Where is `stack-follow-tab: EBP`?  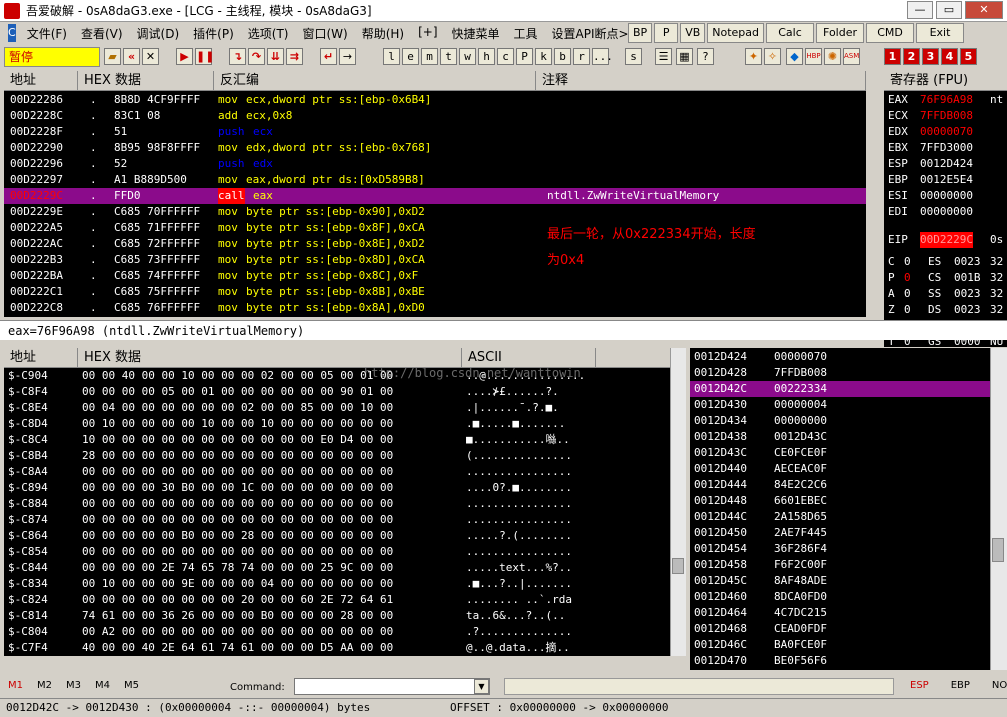
stack-follow-tab: EBP is located at coordinates (960, 685).